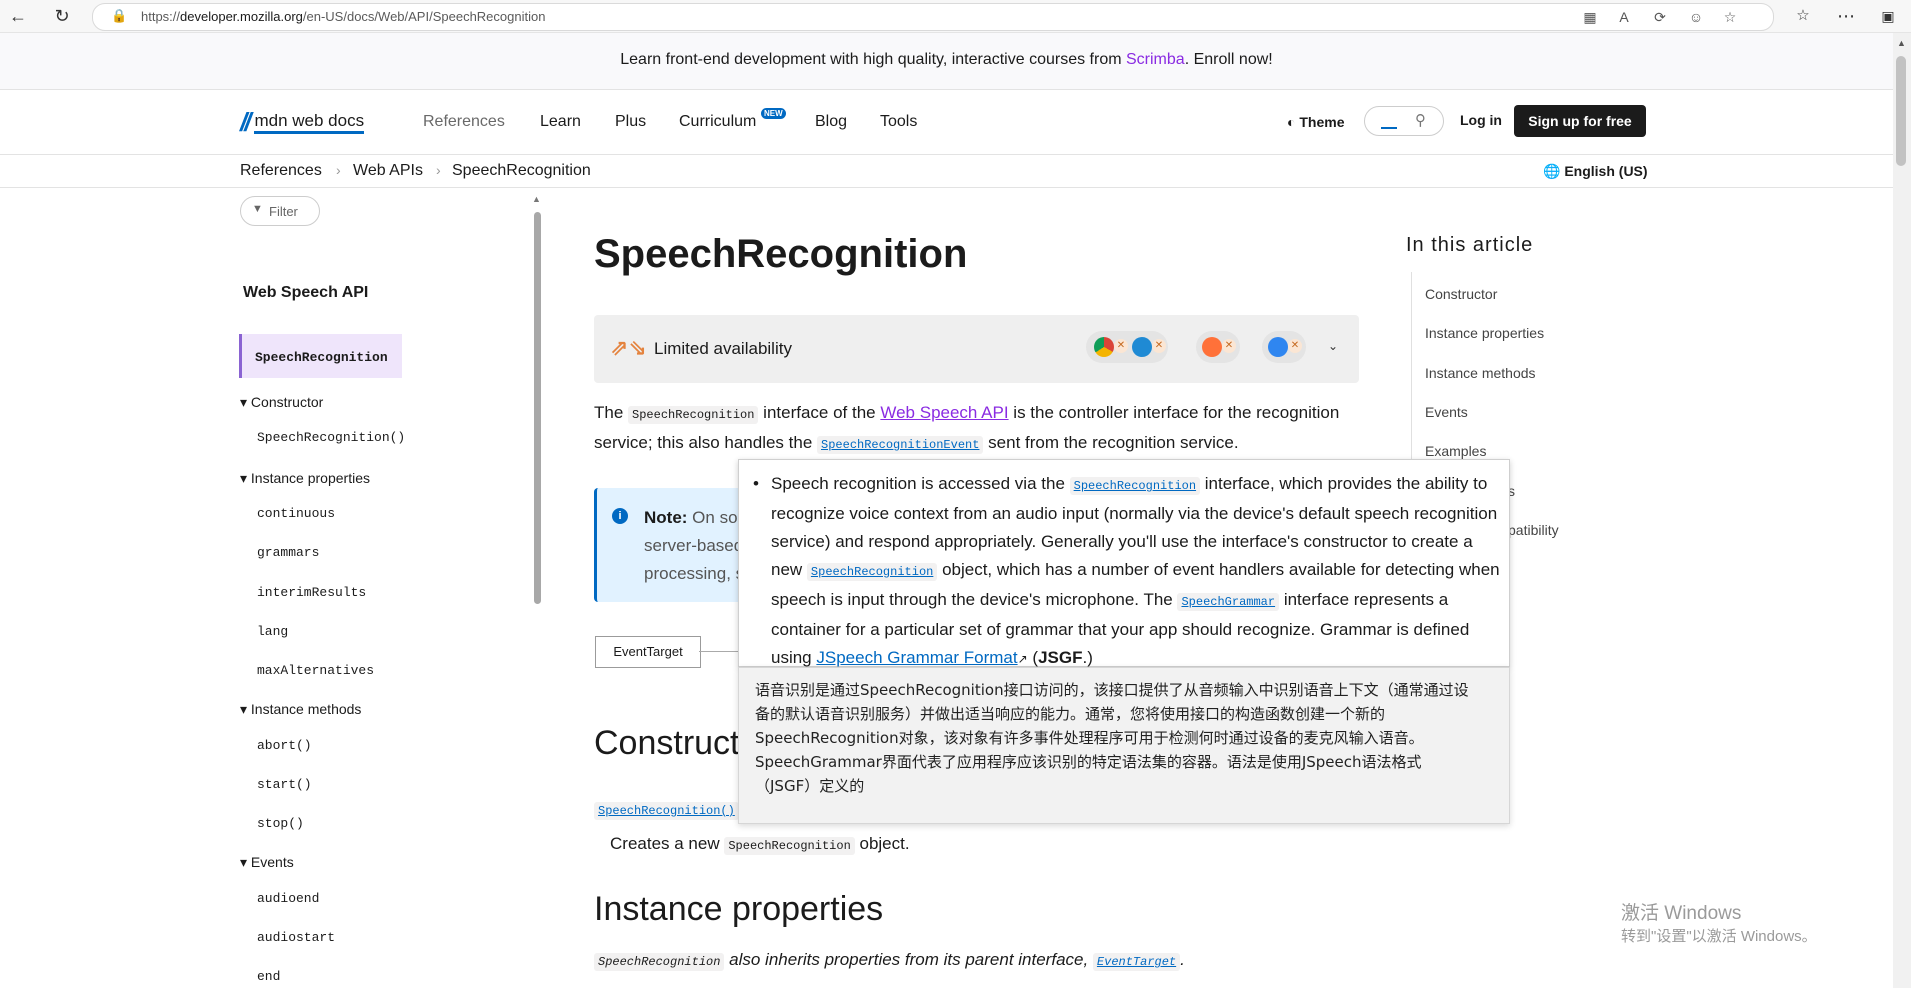 The width and height of the screenshot is (1911, 988). I want to click on popup-speechrecognition-link: SpeechRecognition, so click(1135, 486).